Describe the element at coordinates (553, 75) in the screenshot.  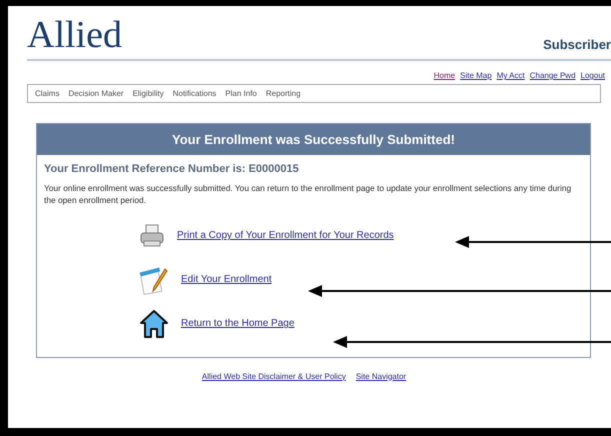
I see `nav-link: Change Pwd` at that location.